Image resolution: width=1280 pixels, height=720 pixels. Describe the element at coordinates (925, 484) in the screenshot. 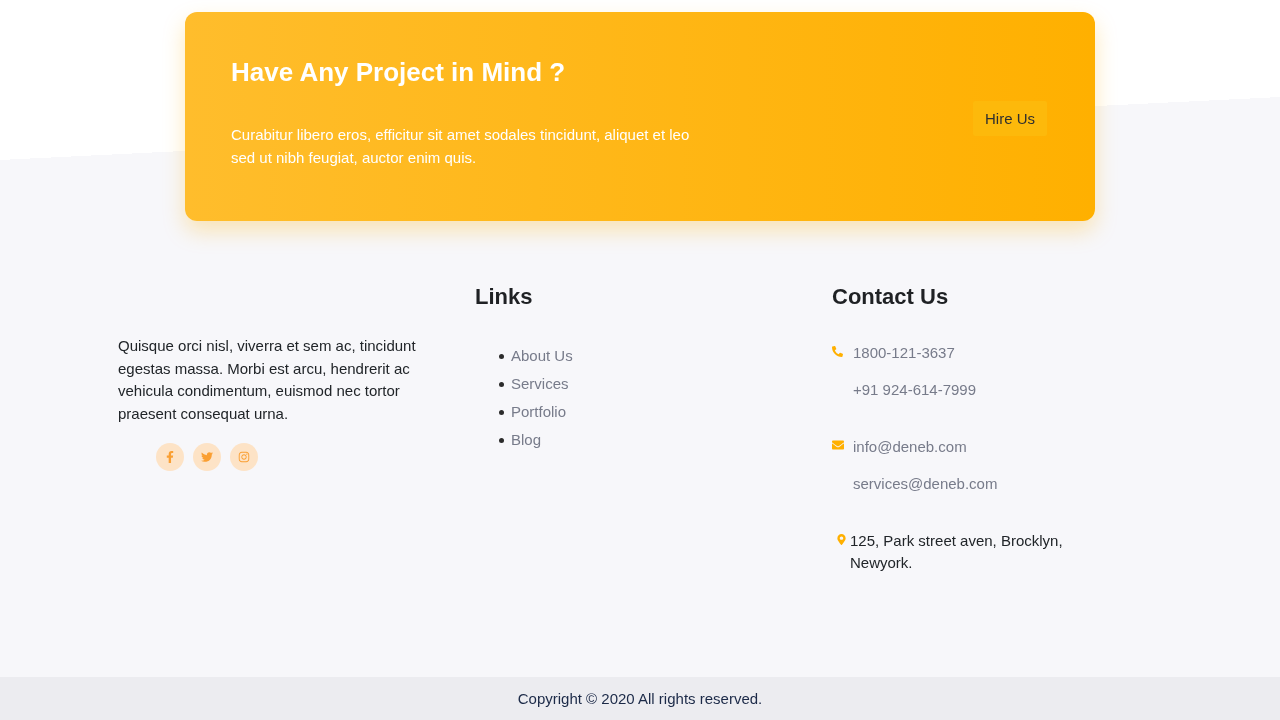

I see `email-address: services@deneb.com` at that location.